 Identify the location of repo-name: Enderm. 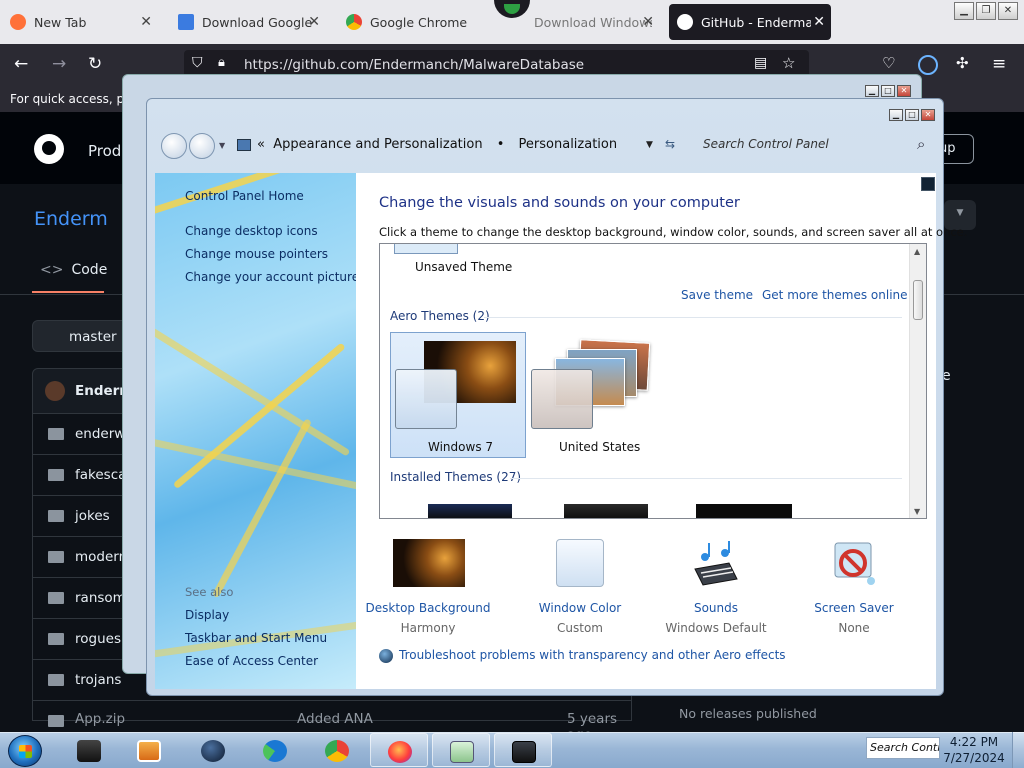
(71, 219).